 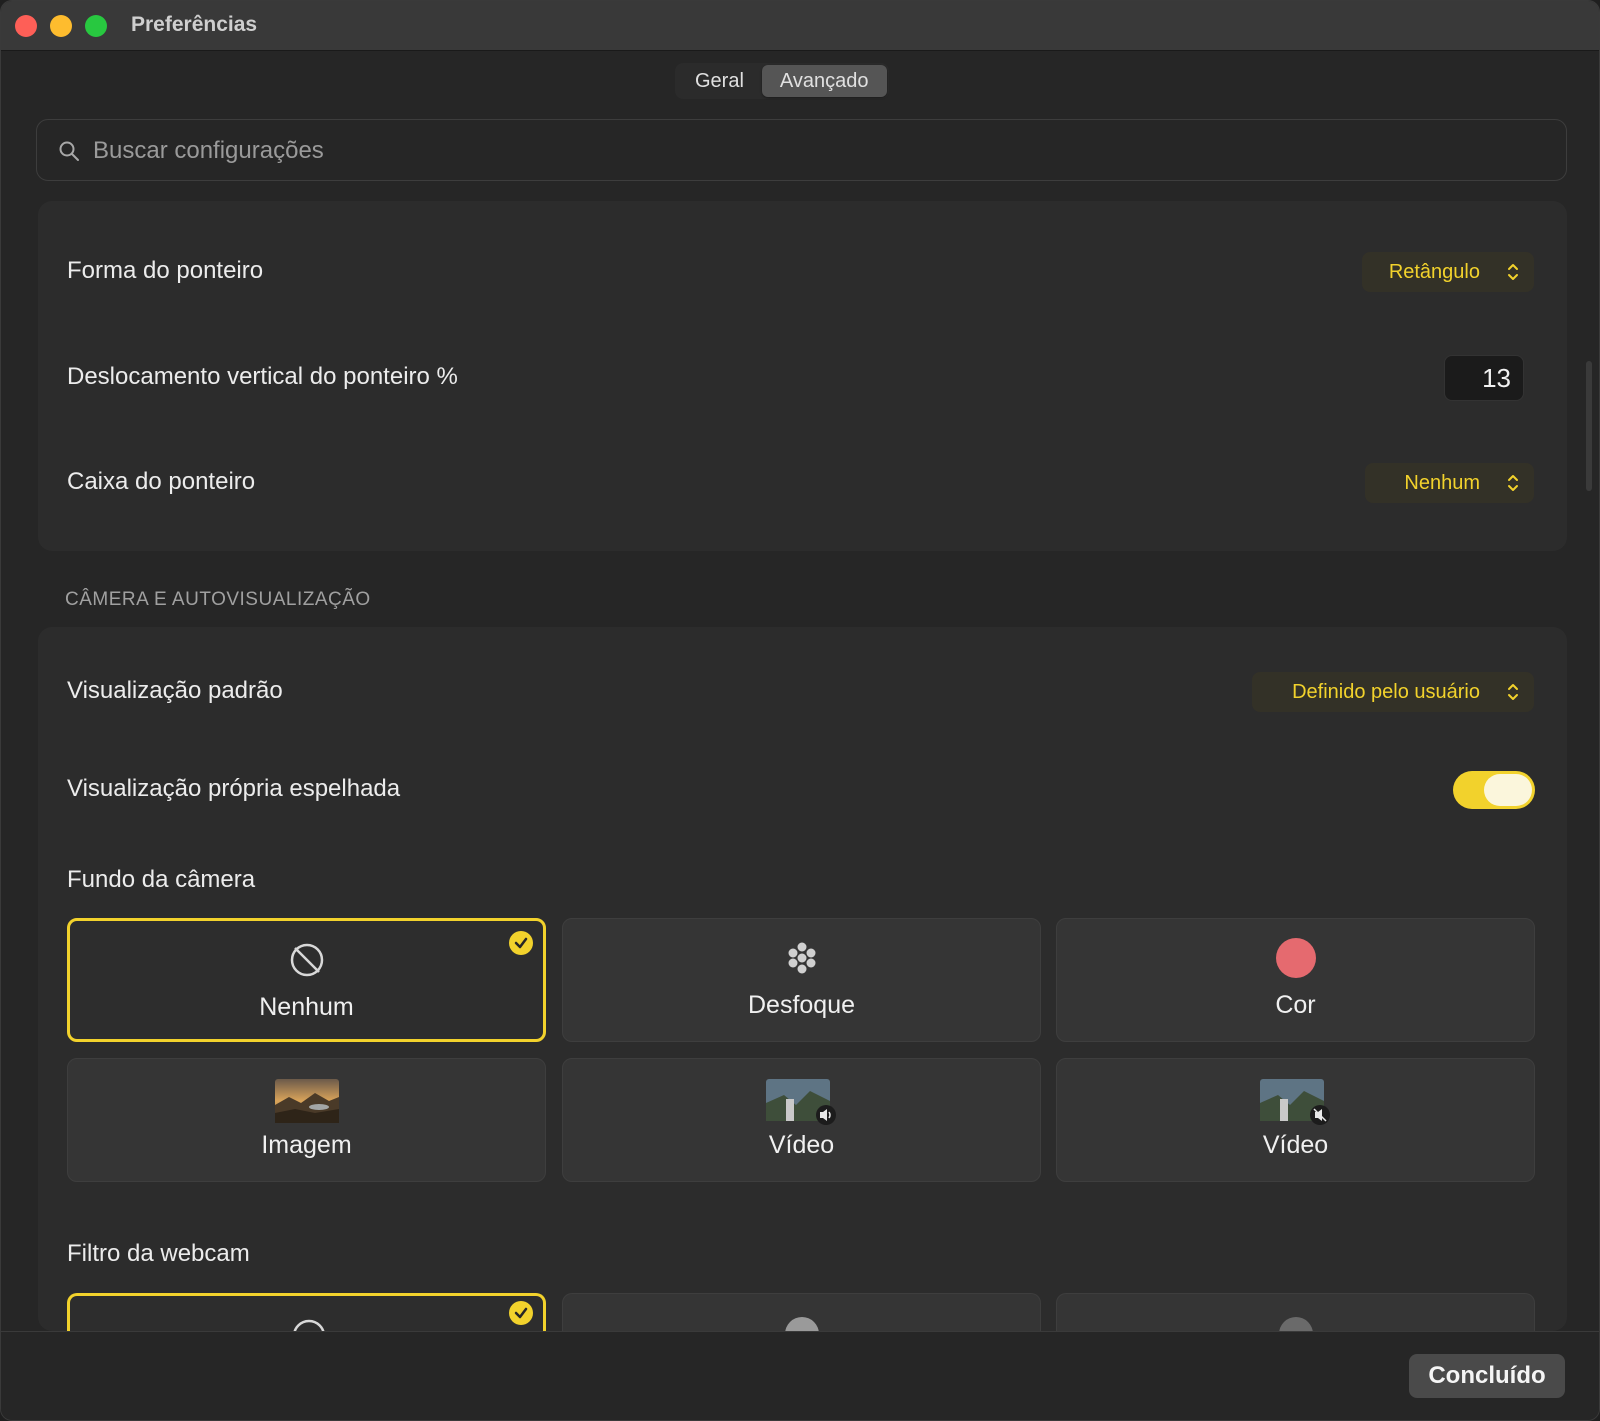 I want to click on toggle-knob, so click(x=1508, y=790).